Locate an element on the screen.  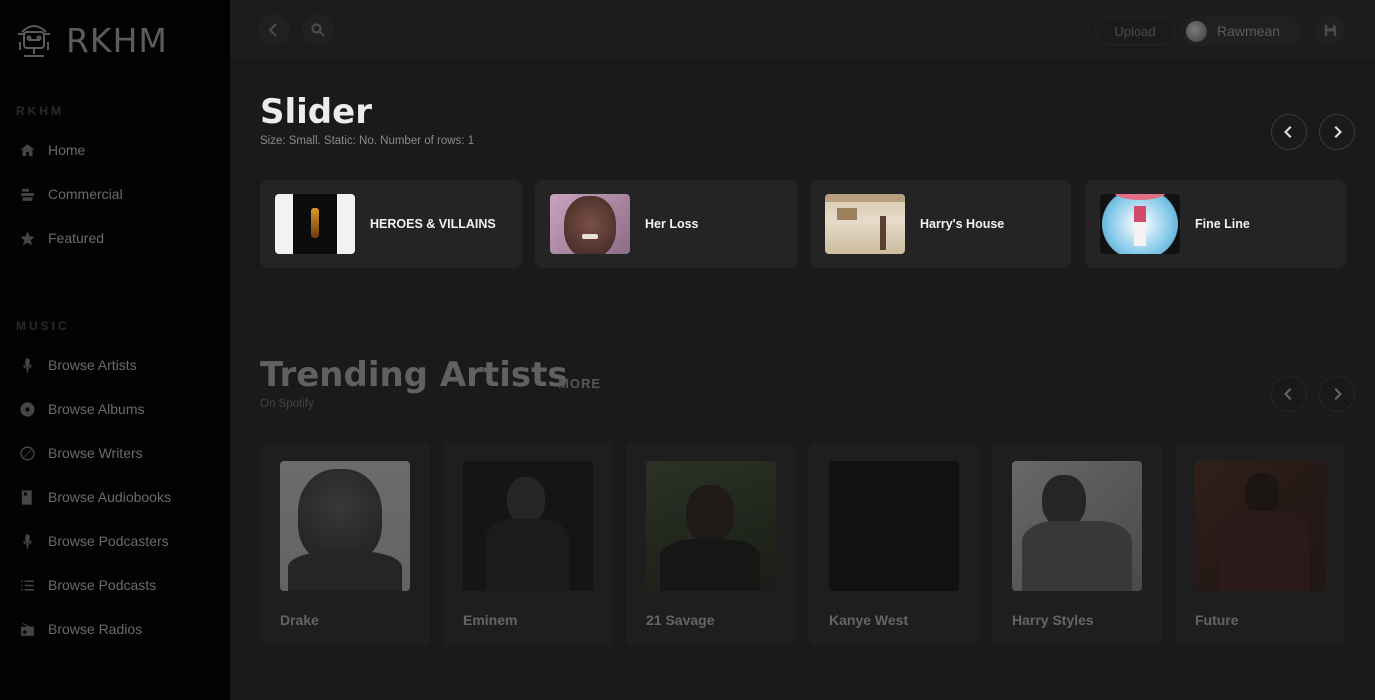
sidebar-item-label: Browse Albums is located at coordinates (96, 409).